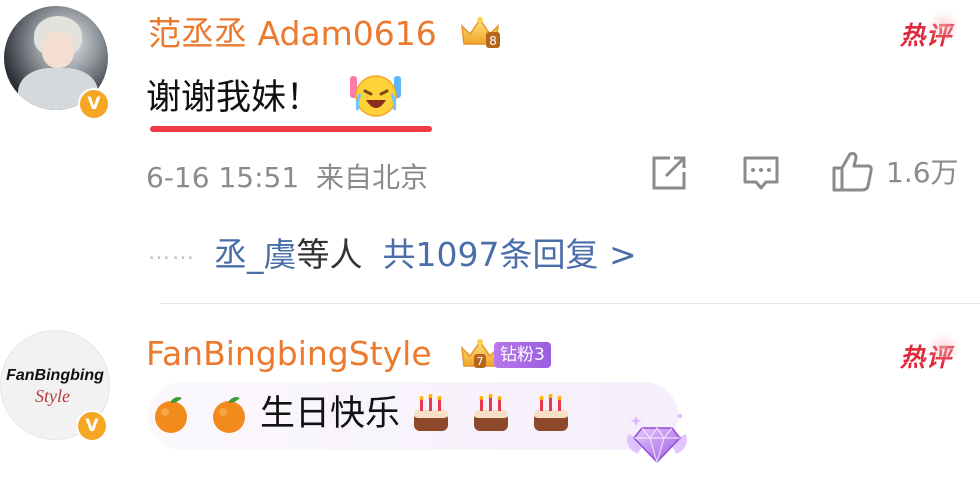  I want to click on avatar-text-brand: FanBingbing, so click(55, 375).